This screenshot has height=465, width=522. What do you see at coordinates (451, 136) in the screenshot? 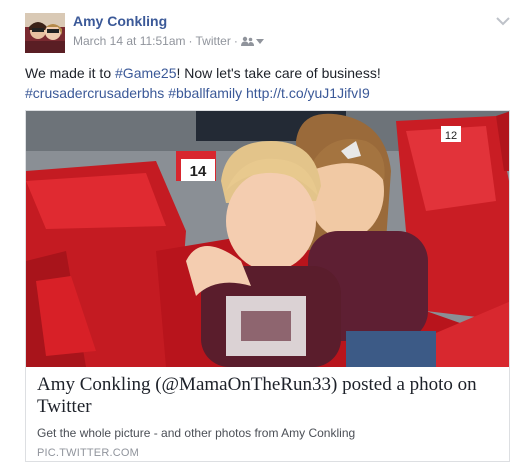
I see `seat-number-label: 12` at bounding box center [451, 136].